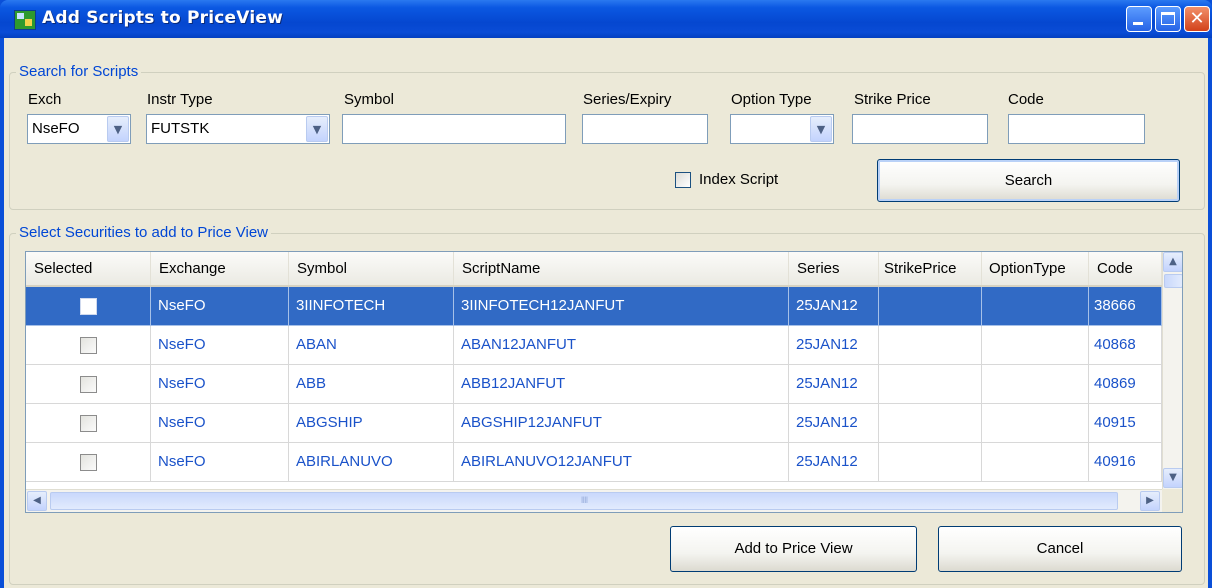  Describe the element at coordinates (627, 99) in the screenshot. I see `series-expiry-label: Series/Expiry` at that location.